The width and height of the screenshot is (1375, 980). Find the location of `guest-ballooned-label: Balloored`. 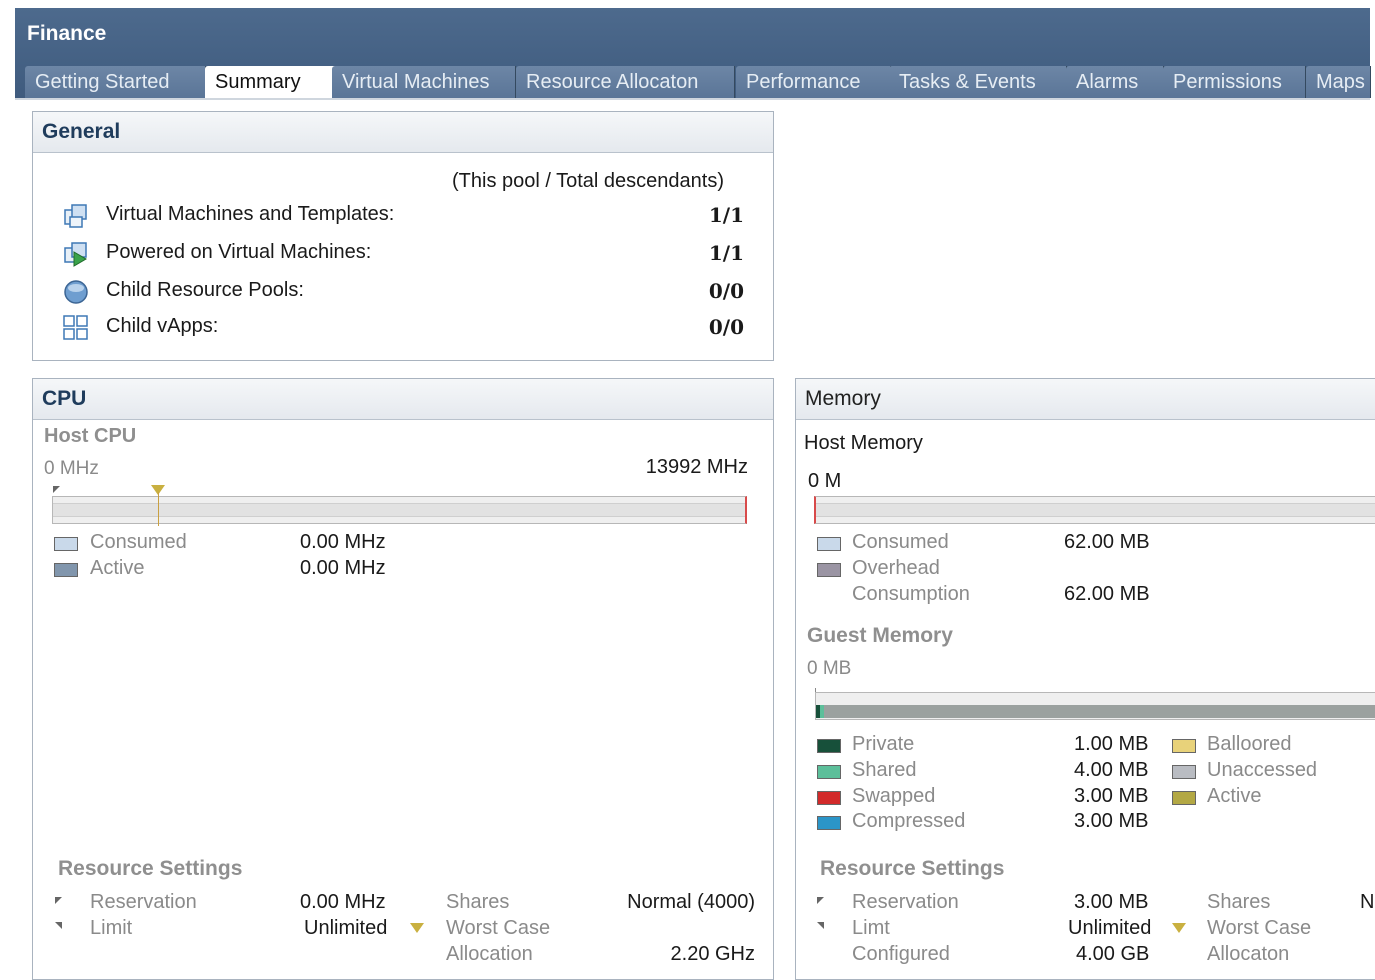

guest-ballooned-label: Balloored is located at coordinates (1249, 744).